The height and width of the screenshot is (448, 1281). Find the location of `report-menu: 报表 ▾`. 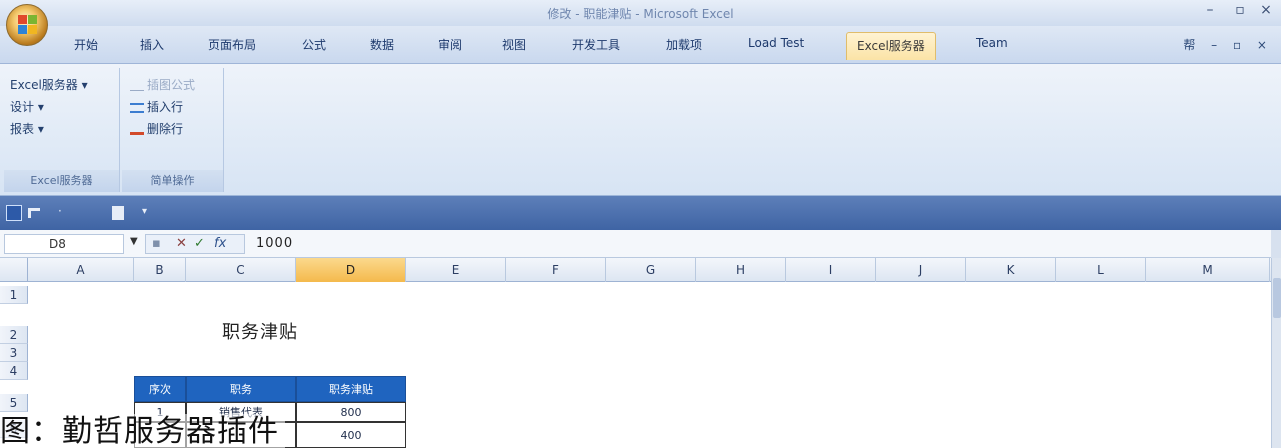

report-menu: 报表 ▾ is located at coordinates (27, 128).